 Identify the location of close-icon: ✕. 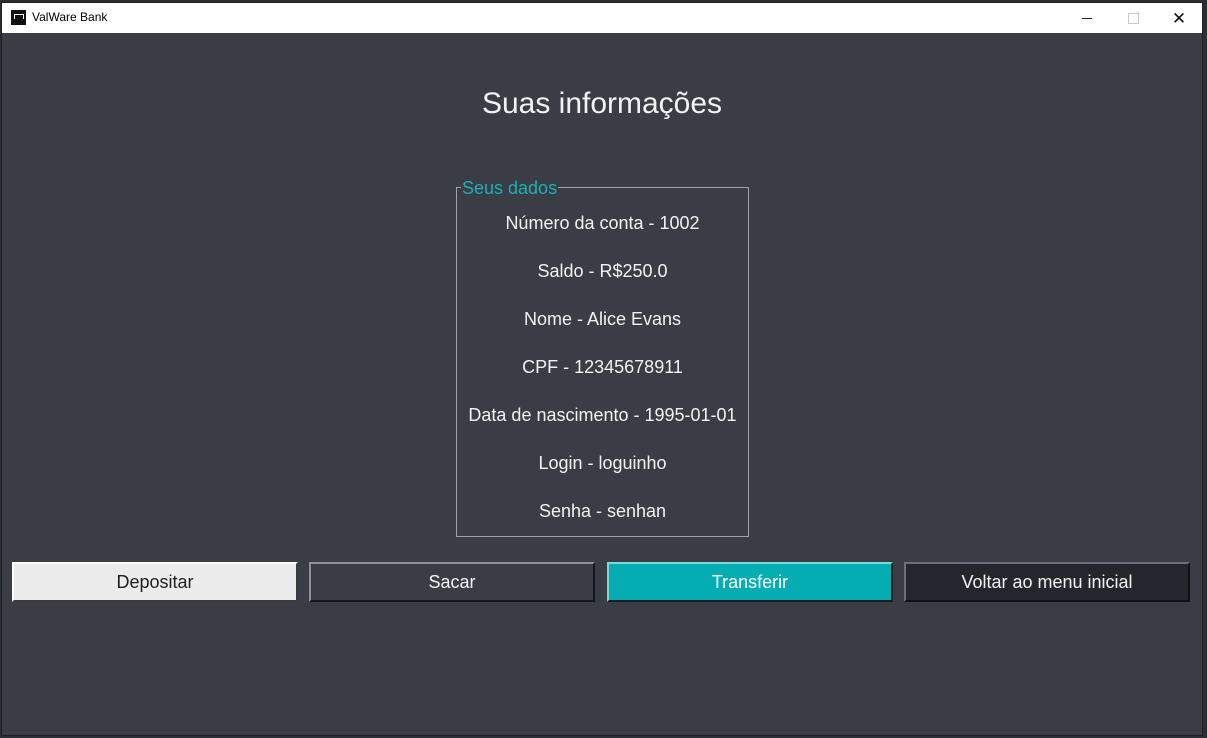
(1179, 18).